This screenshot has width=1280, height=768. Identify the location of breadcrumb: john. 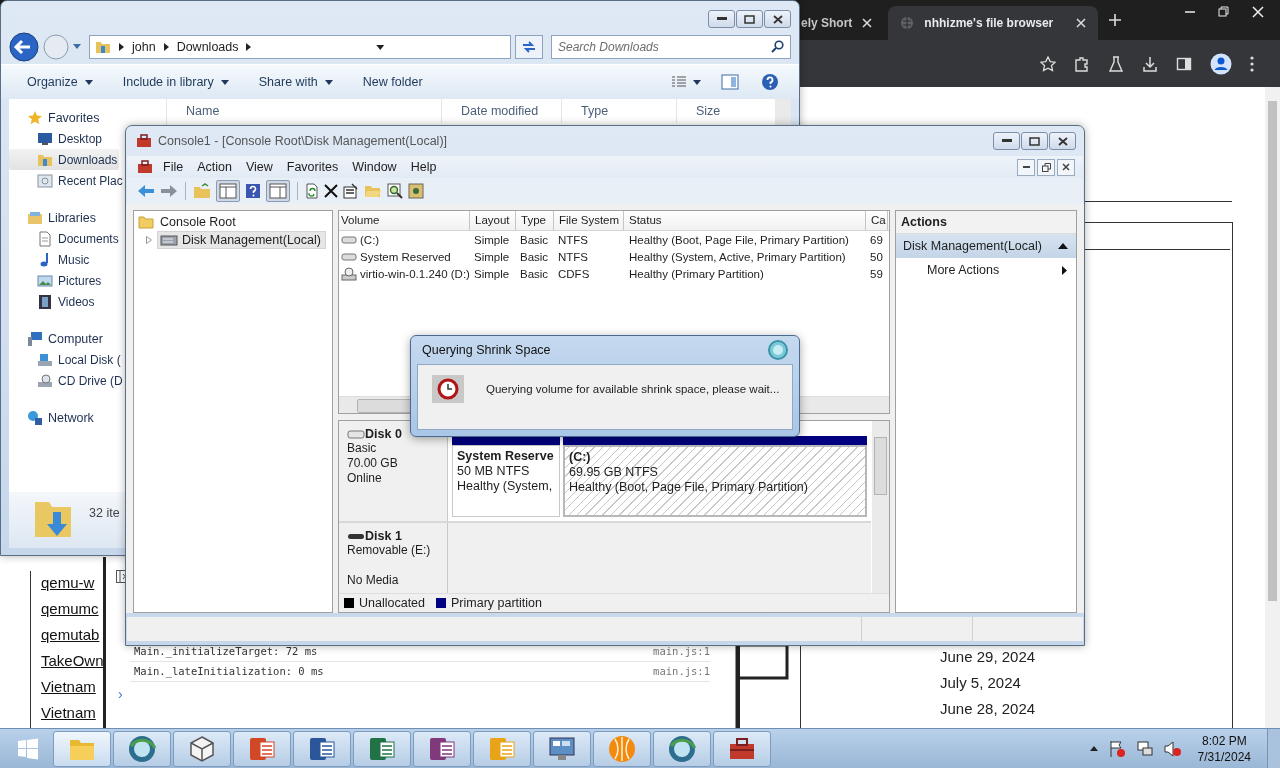
(144, 47).